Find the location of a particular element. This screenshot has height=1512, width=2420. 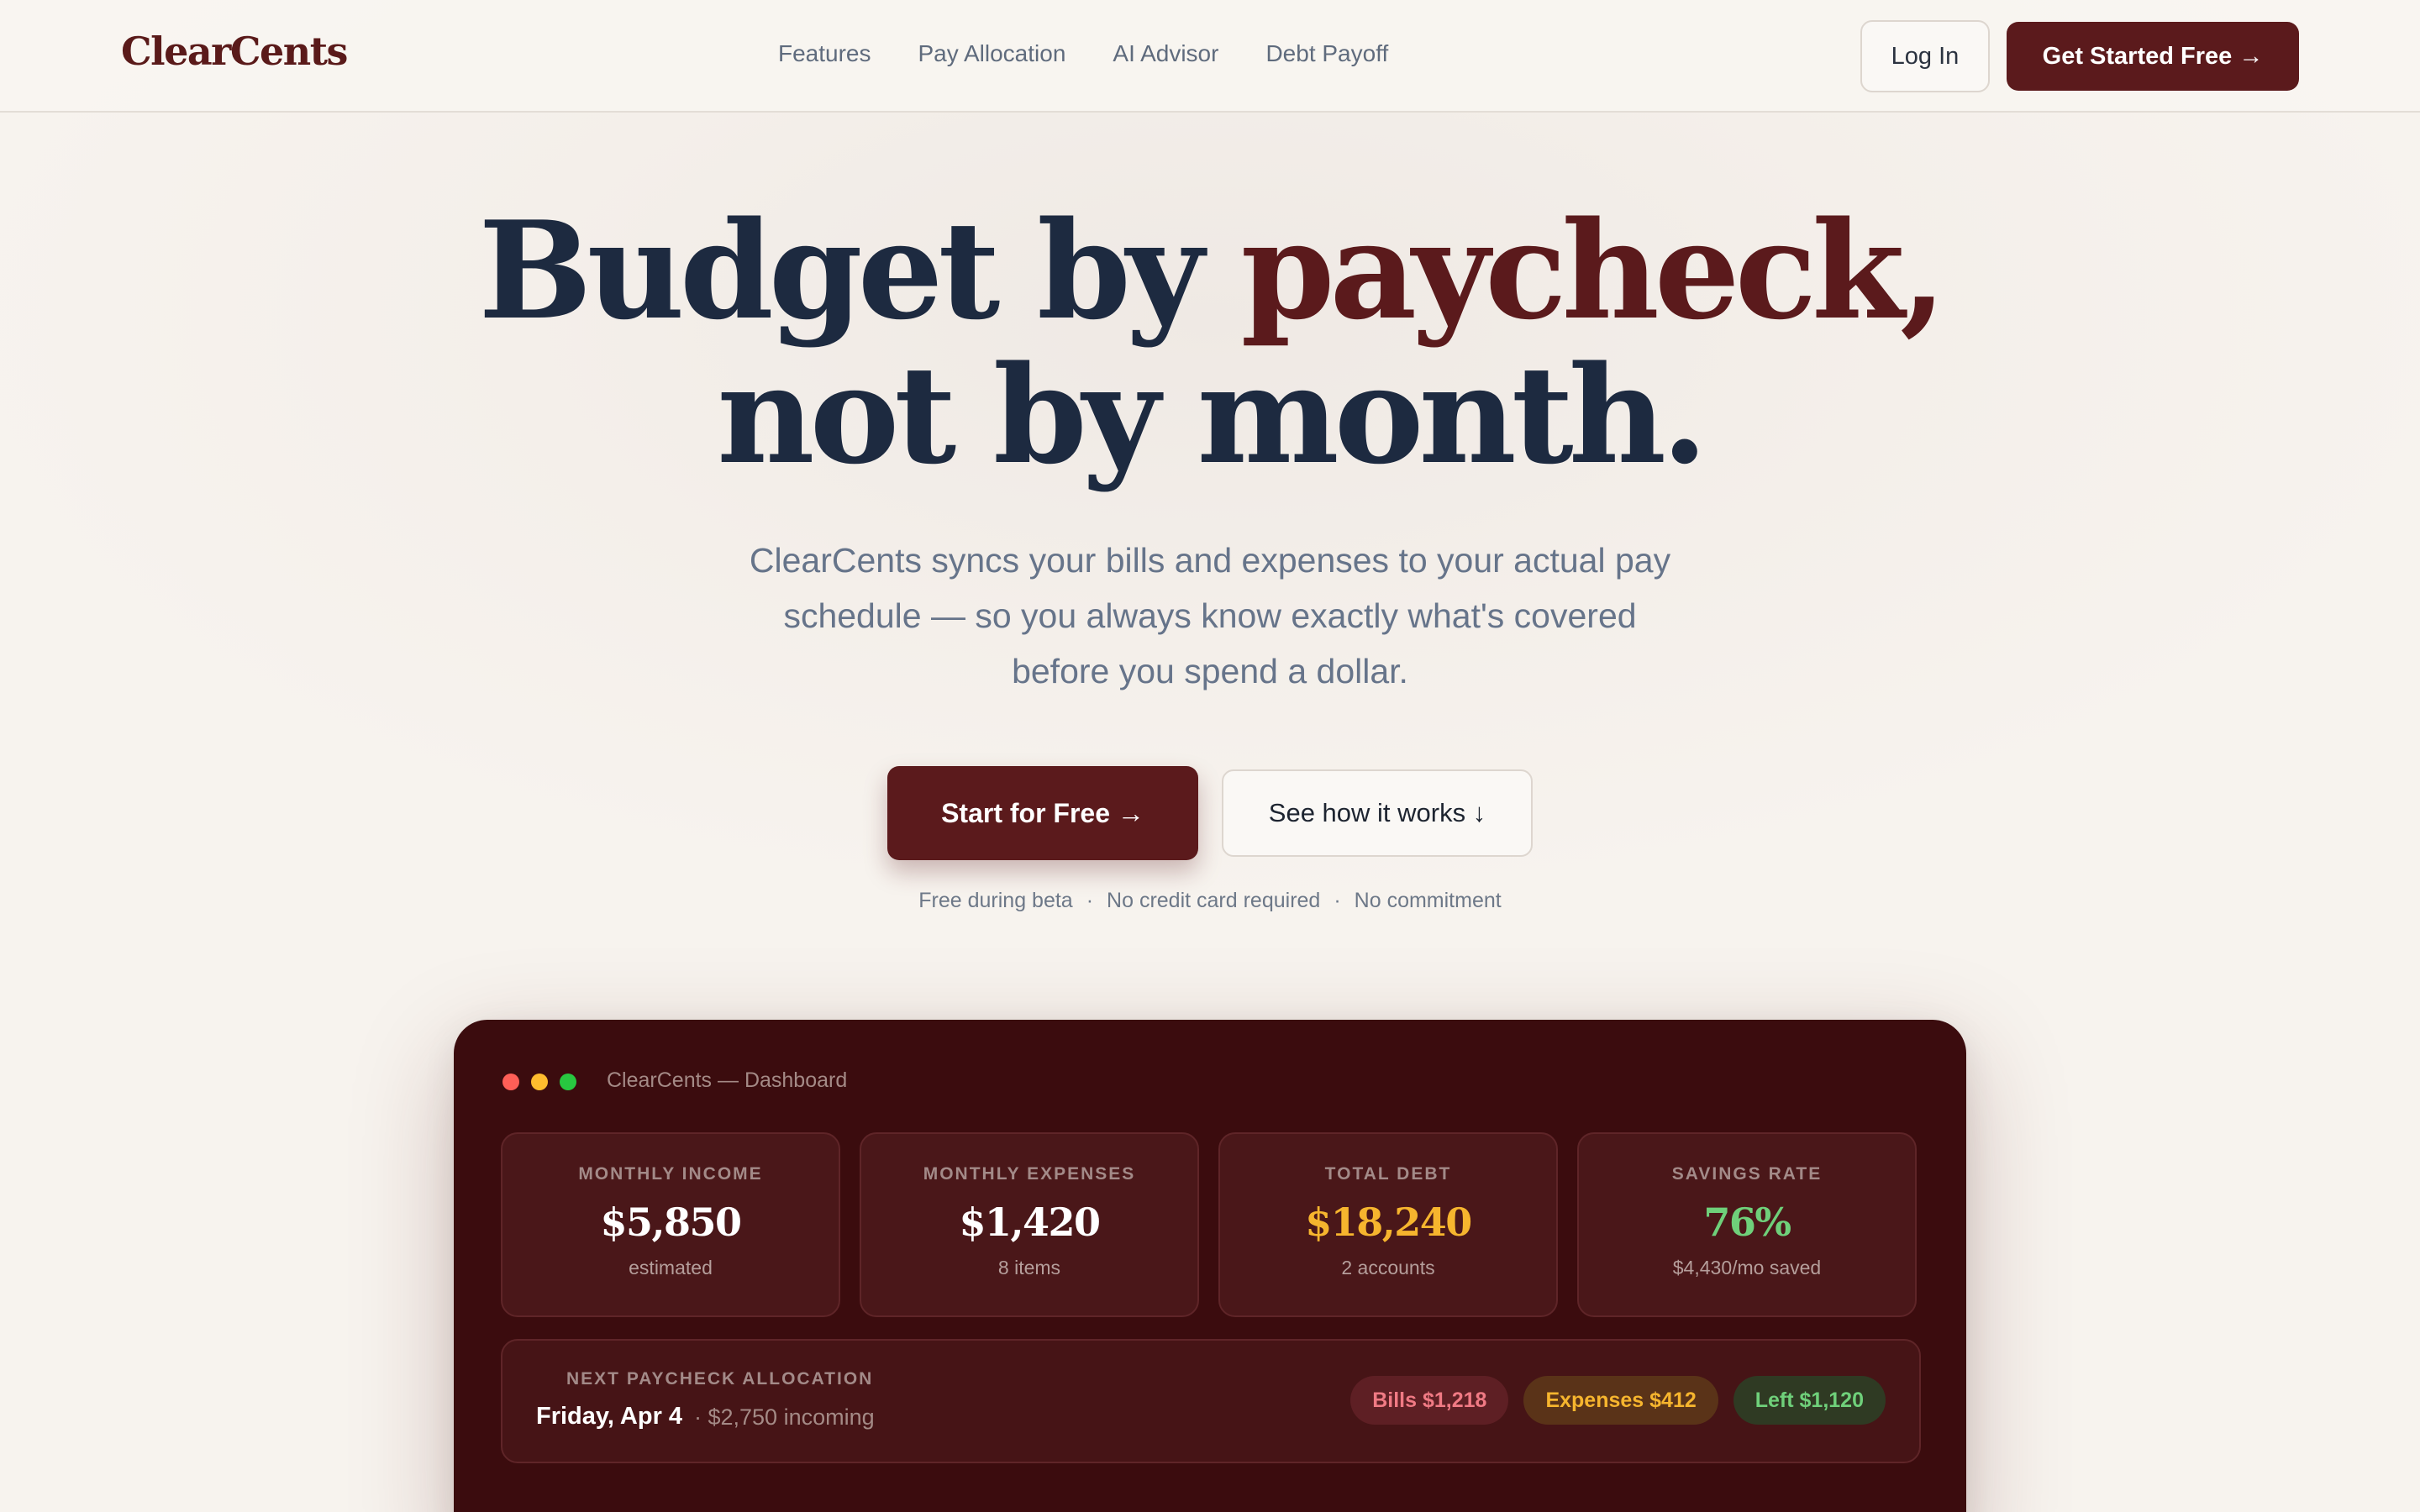

window-controls is located at coordinates (539, 1082).